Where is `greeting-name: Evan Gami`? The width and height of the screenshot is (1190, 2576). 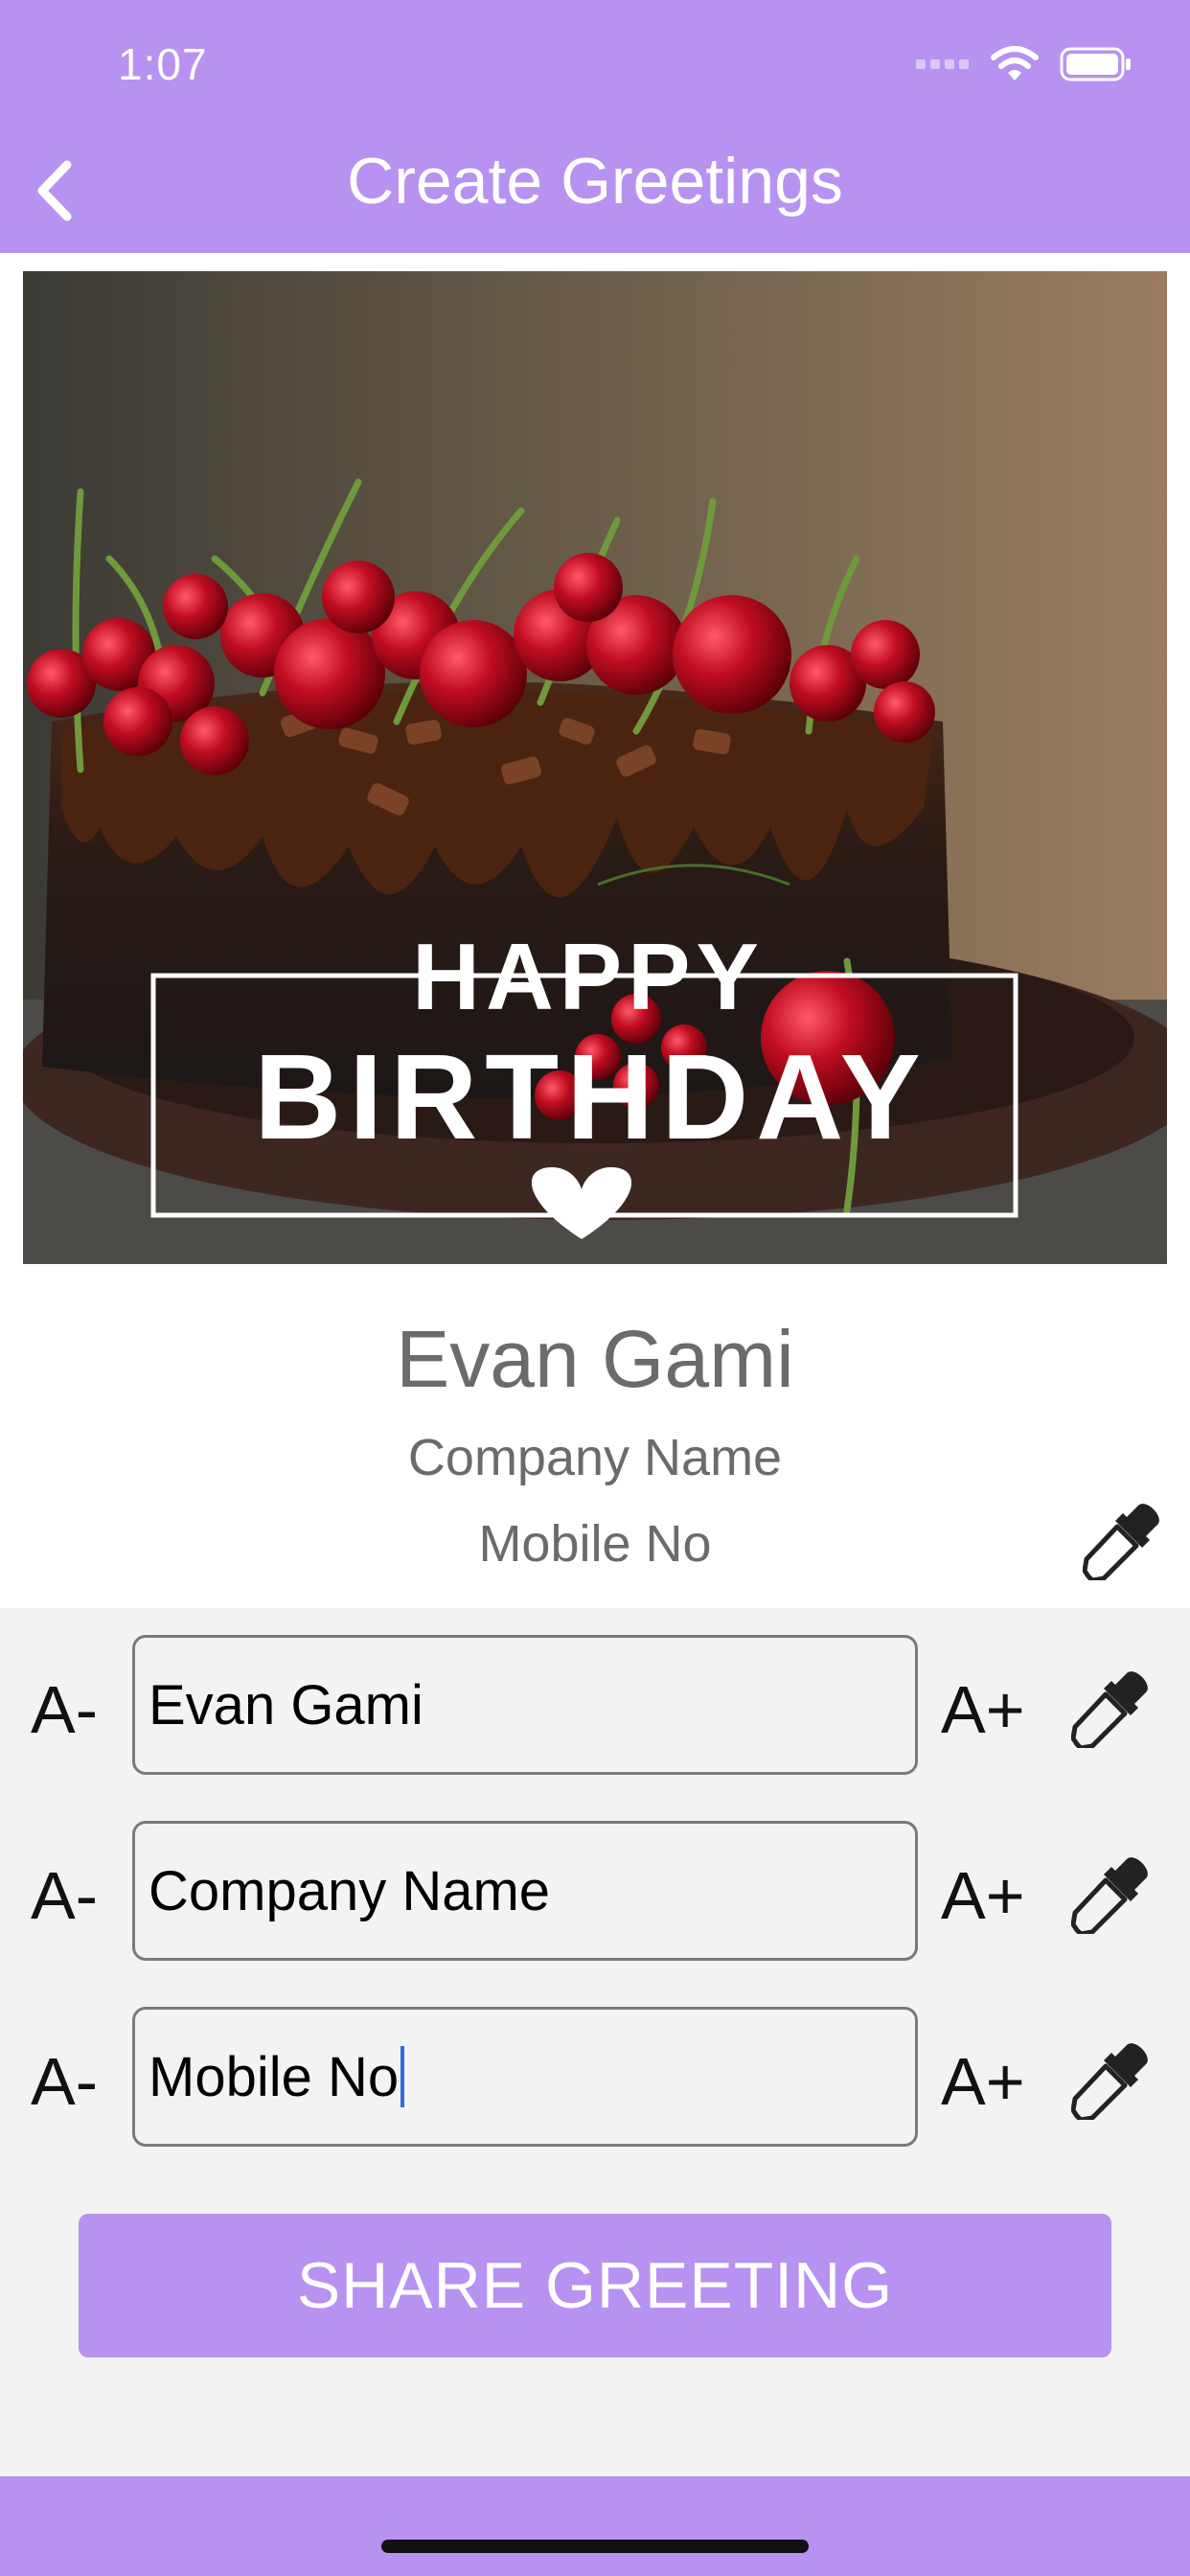 greeting-name: Evan Gami is located at coordinates (595, 1359).